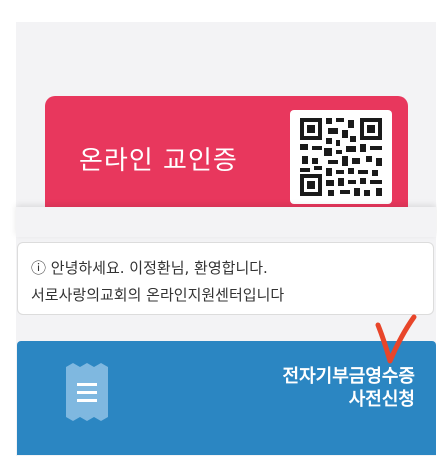 Image resolution: width=437 pixels, height=456 pixels. Describe the element at coordinates (381, 399) in the screenshot. I see `receipt-subtitle: 사전신청` at that location.